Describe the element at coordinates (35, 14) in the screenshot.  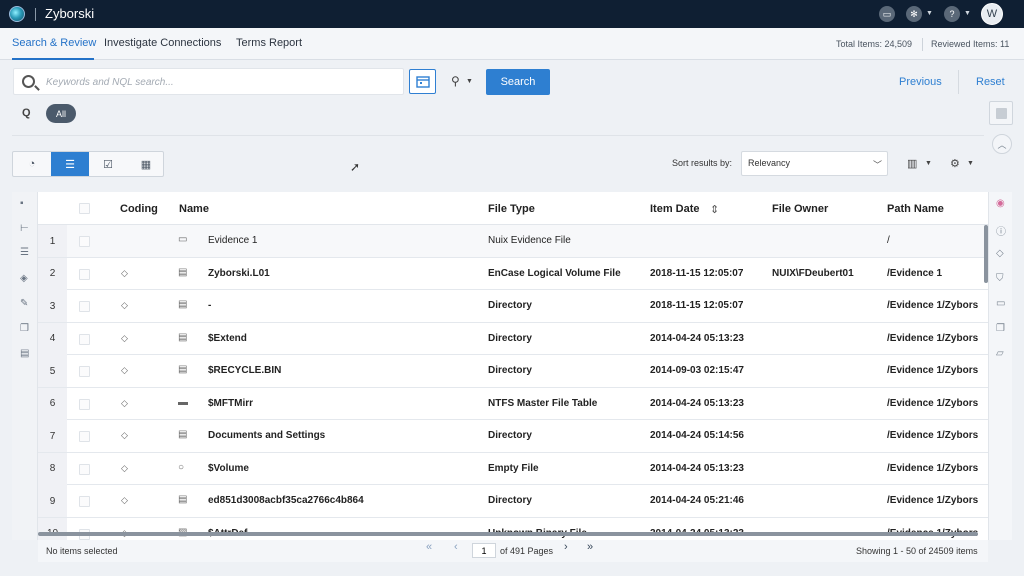
I see `title-divider` at that location.